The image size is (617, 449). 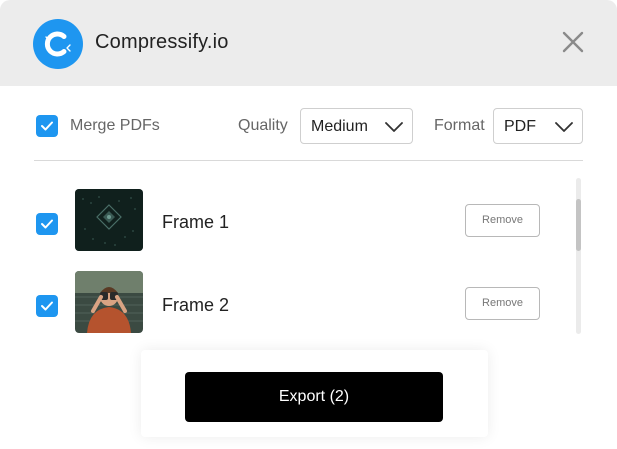 I want to click on format-label: Format, so click(x=459, y=125).